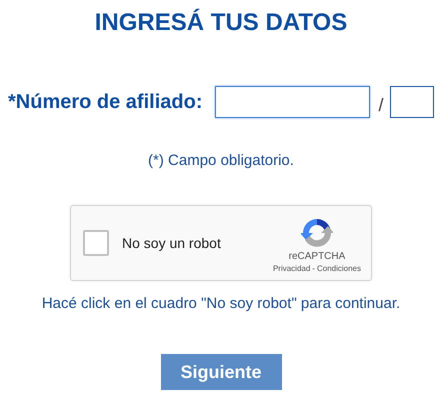 This screenshot has height=404, width=442. What do you see at coordinates (317, 256) in the screenshot?
I see `captcha-brand: reCAPTCHA` at bounding box center [317, 256].